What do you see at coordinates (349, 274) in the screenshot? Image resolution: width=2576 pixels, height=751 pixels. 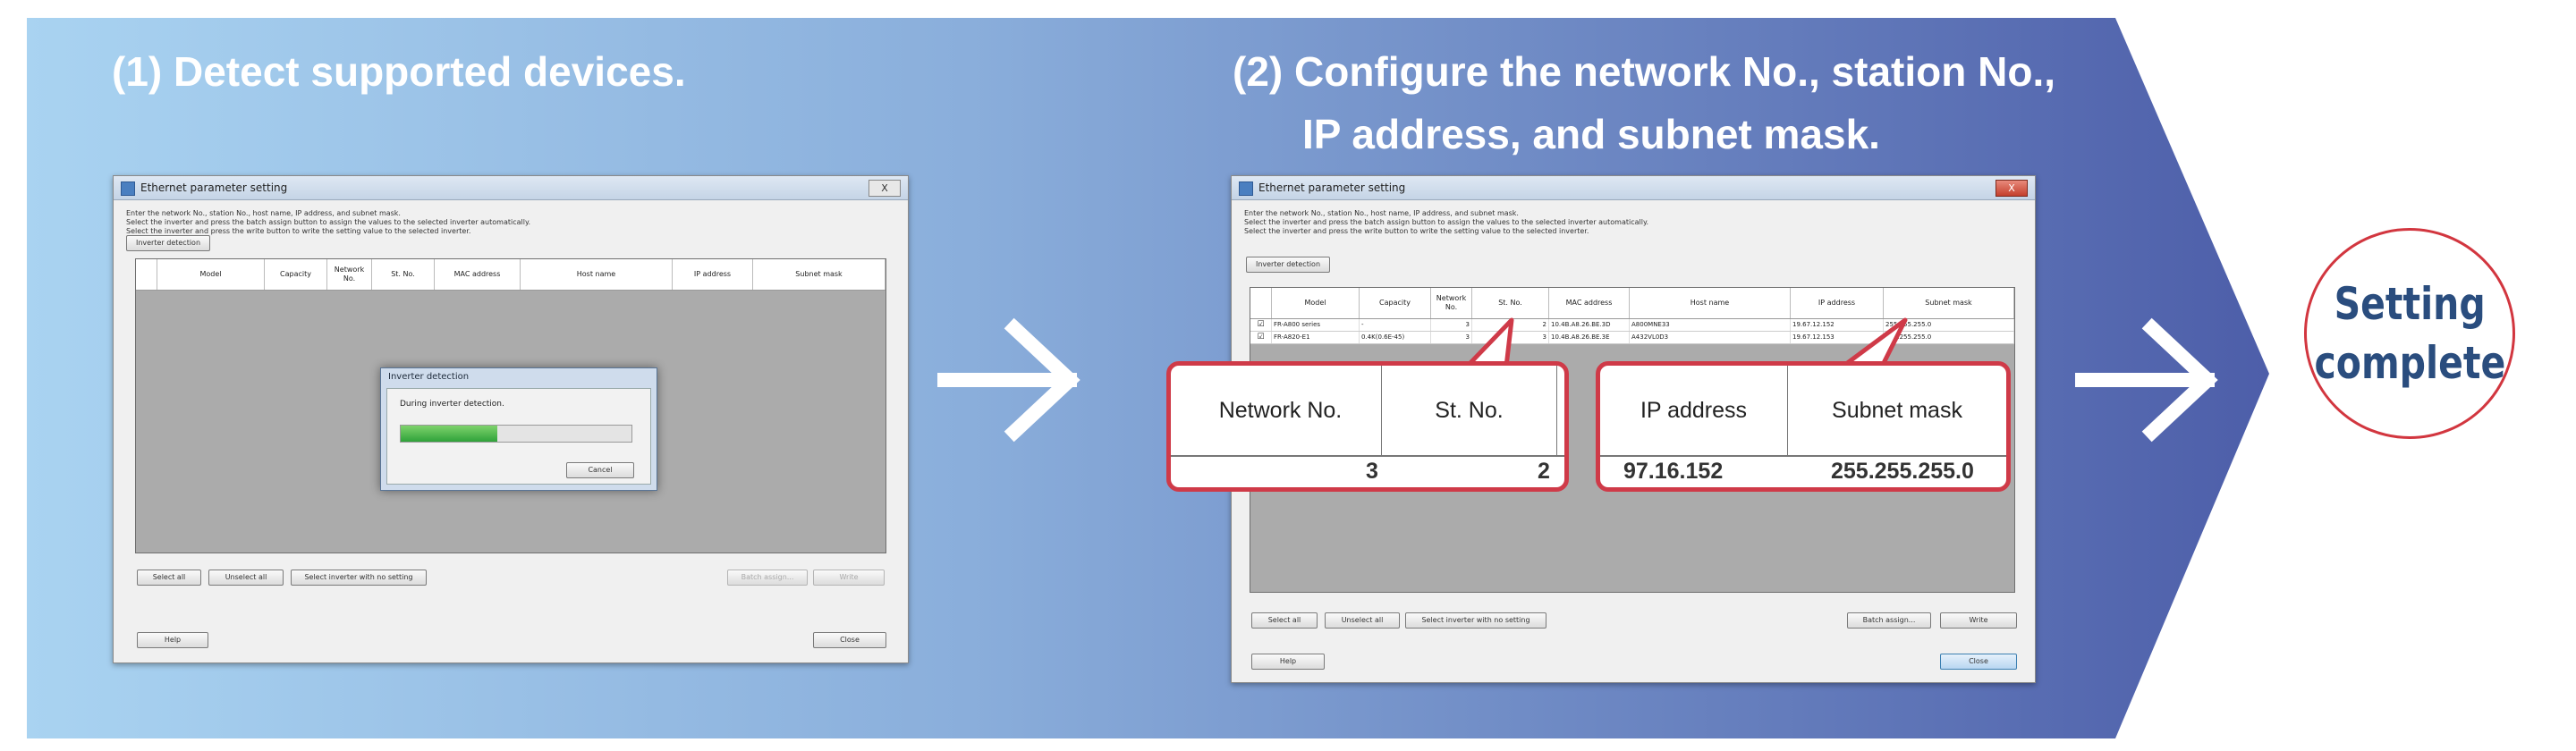 I see `col-network: Network No.` at bounding box center [349, 274].